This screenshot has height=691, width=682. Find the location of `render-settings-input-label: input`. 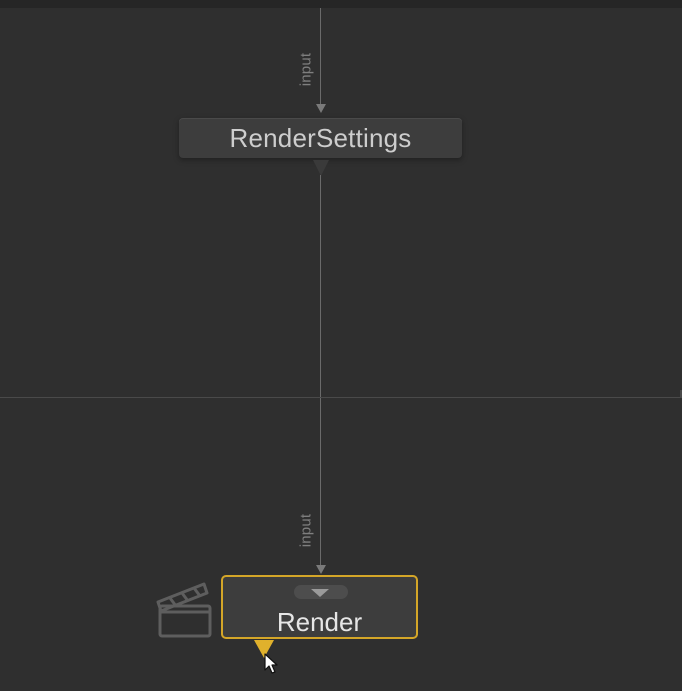

render-settings-input-label: input is located at coordinates (306, 69).